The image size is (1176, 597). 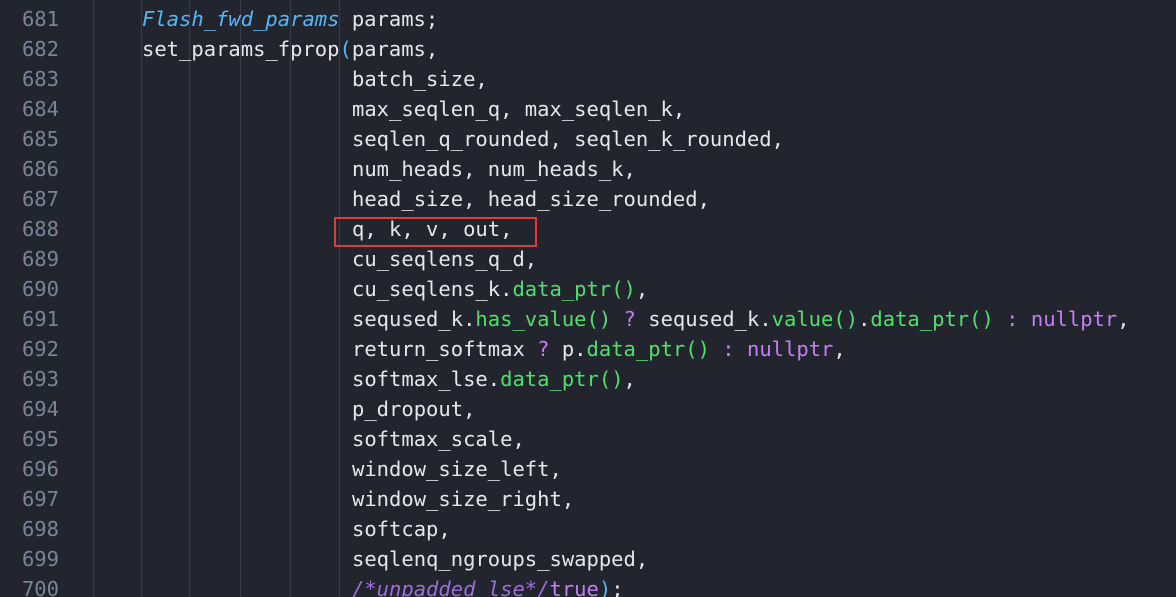 I want to click on code-line-700: 700 /*unpadded_lse*/true);, so click(x=588, y=585).